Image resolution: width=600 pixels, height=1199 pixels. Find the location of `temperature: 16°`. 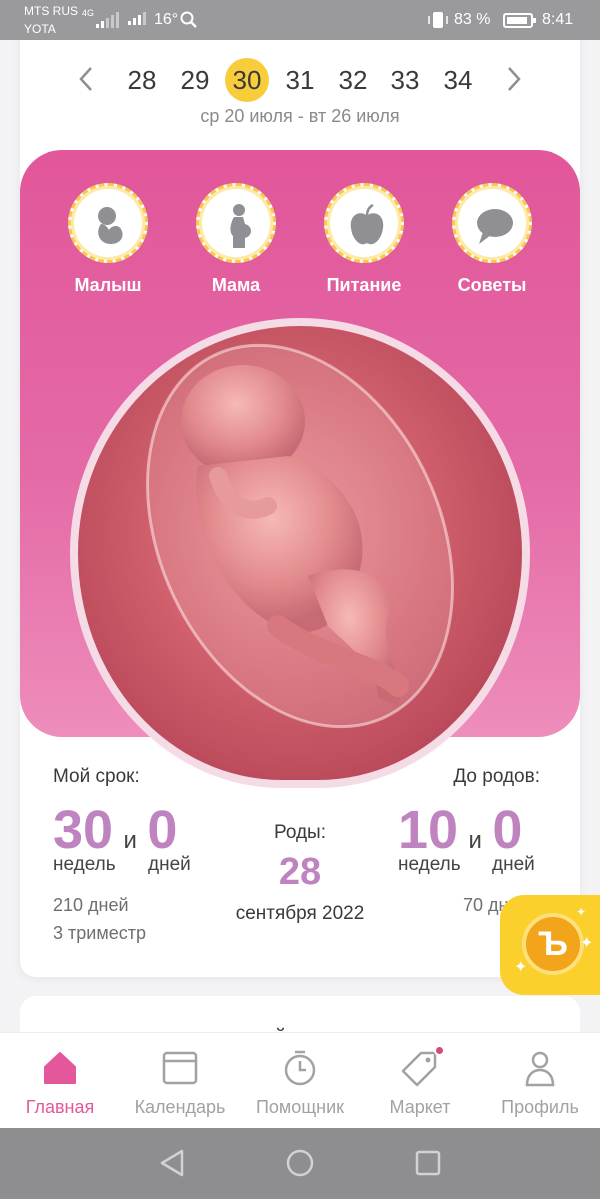

temperature: 16° is located at coordinates (166, 19).